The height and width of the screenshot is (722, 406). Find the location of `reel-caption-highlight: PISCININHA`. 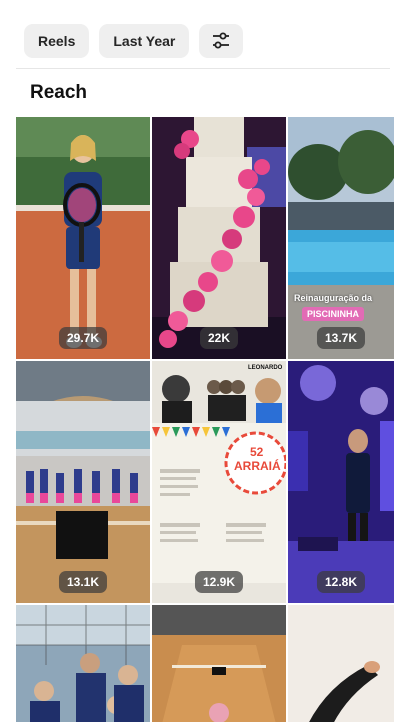

reel-caption-highlight: PISCININHA is located at coordinates (333, 314).